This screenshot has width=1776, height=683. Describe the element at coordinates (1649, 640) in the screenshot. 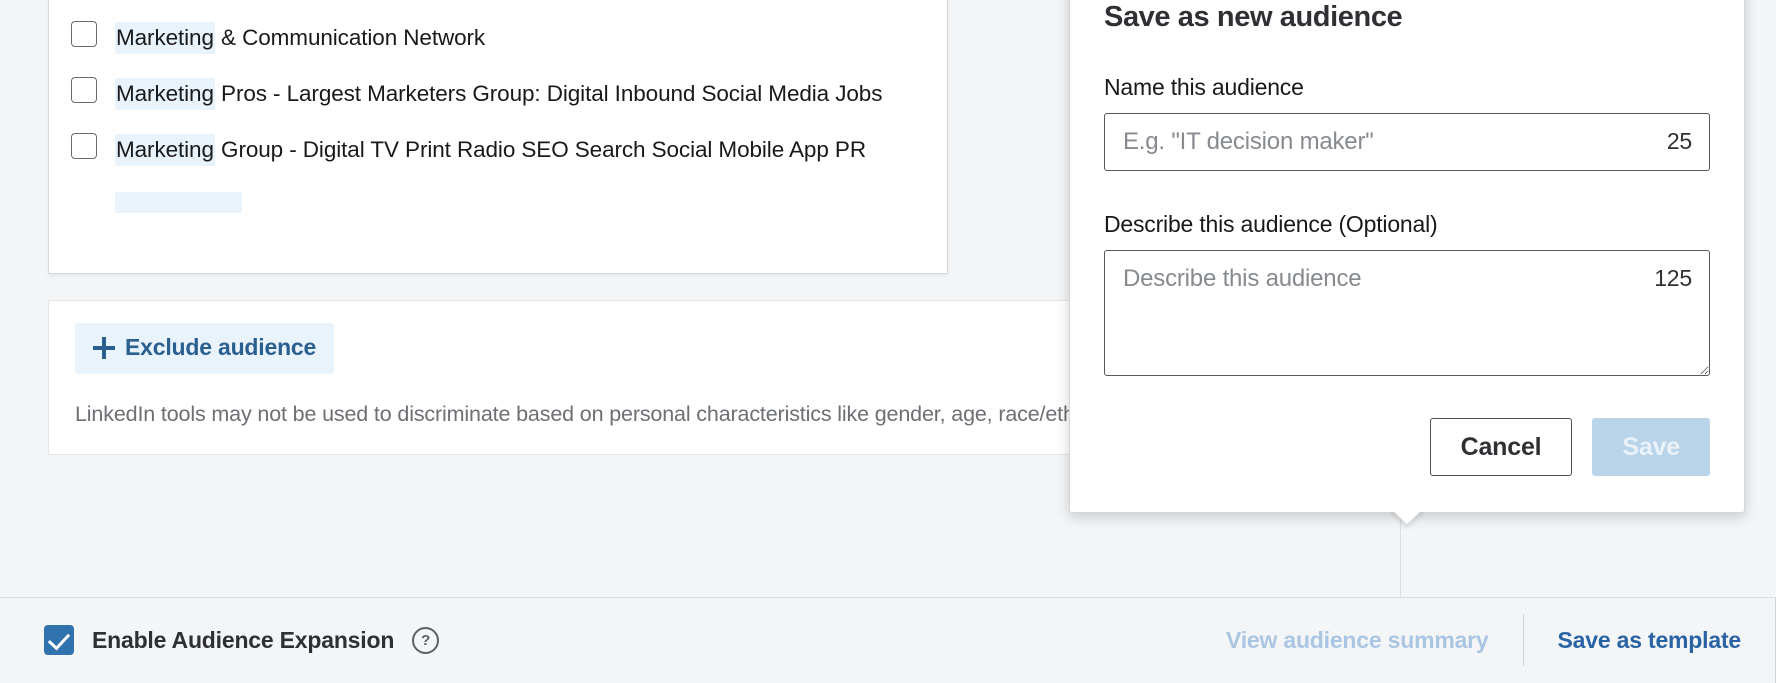

I see `save-as-template-link: Save as template` at that location.